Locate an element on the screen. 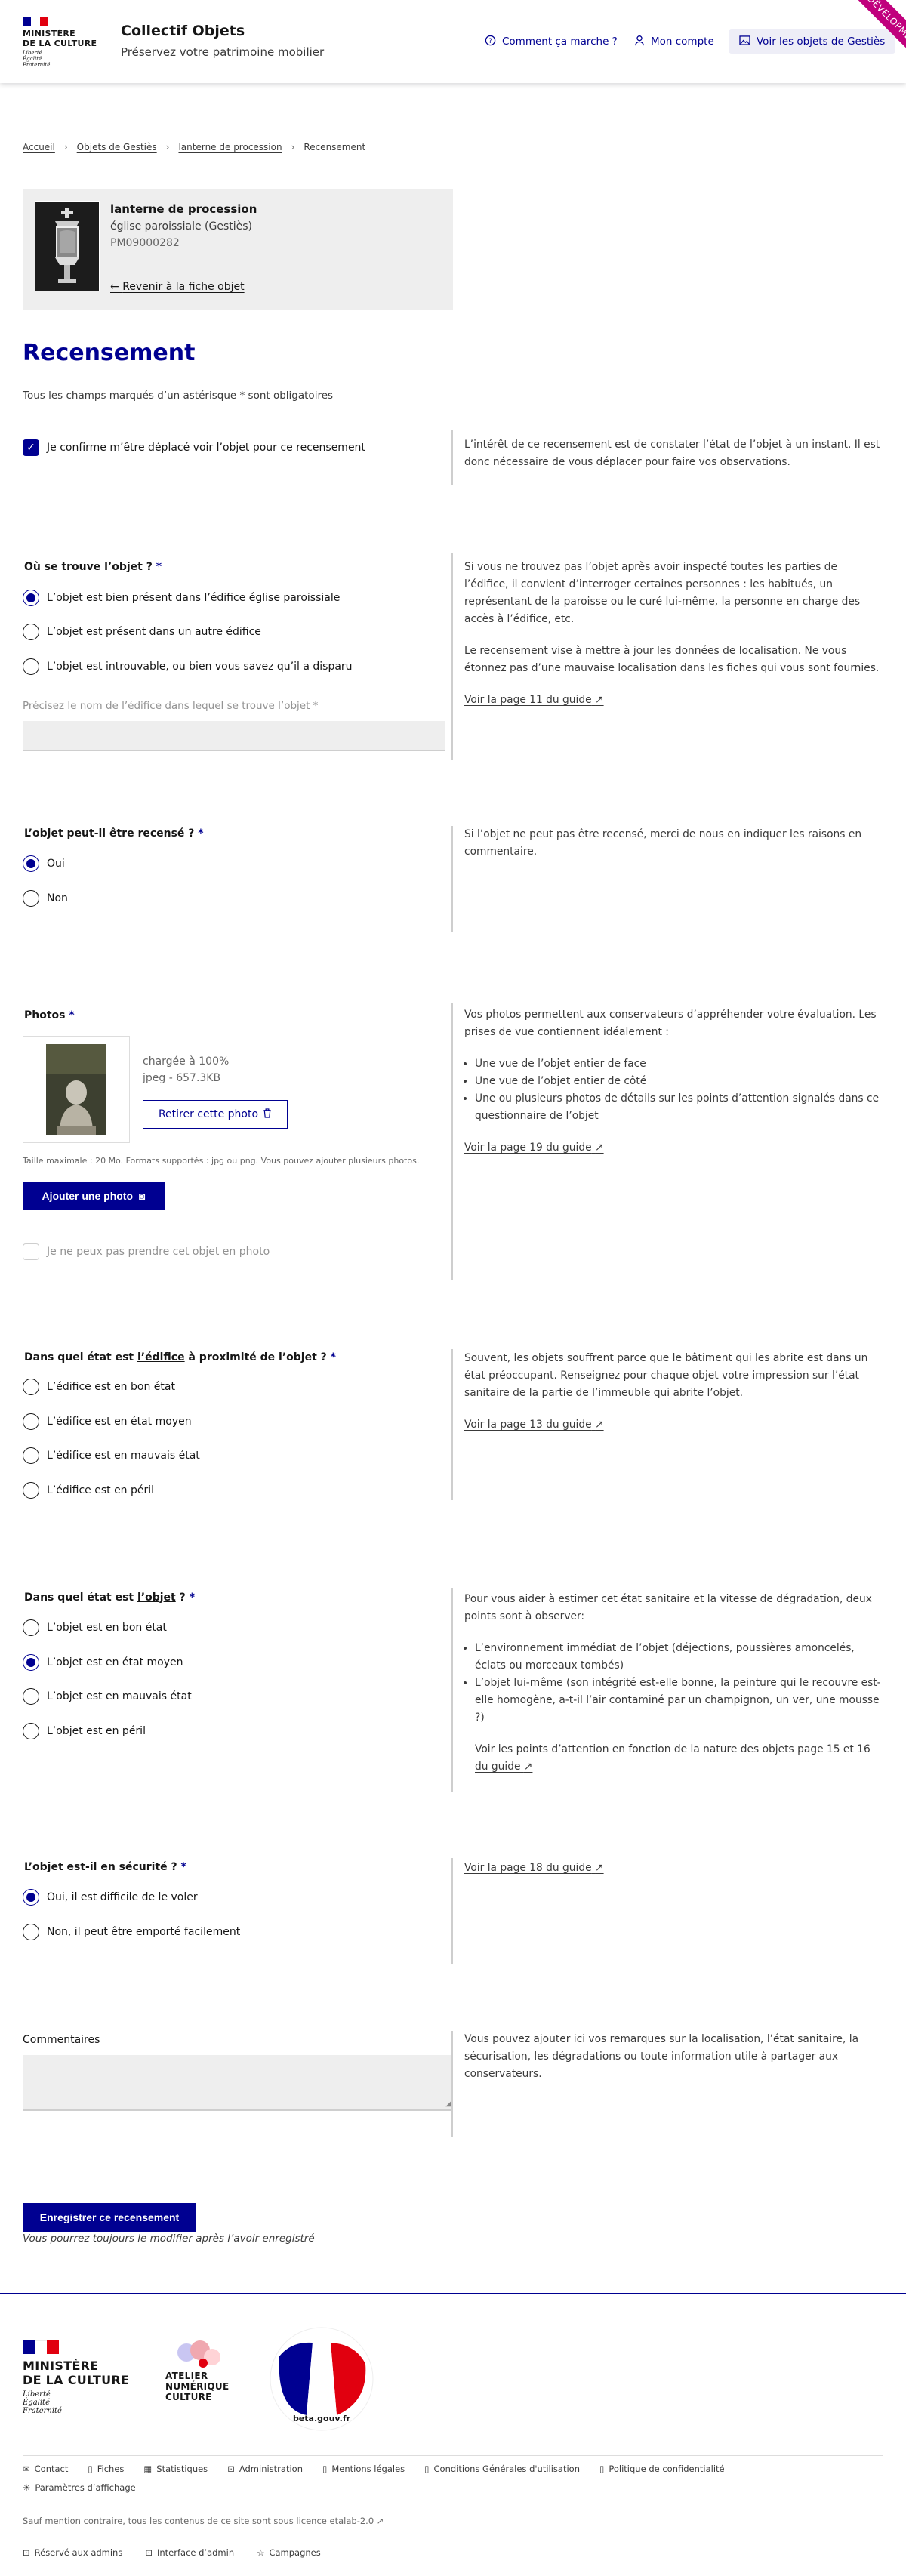  question-circle-icon: ? is located at coordinates (491, 42).